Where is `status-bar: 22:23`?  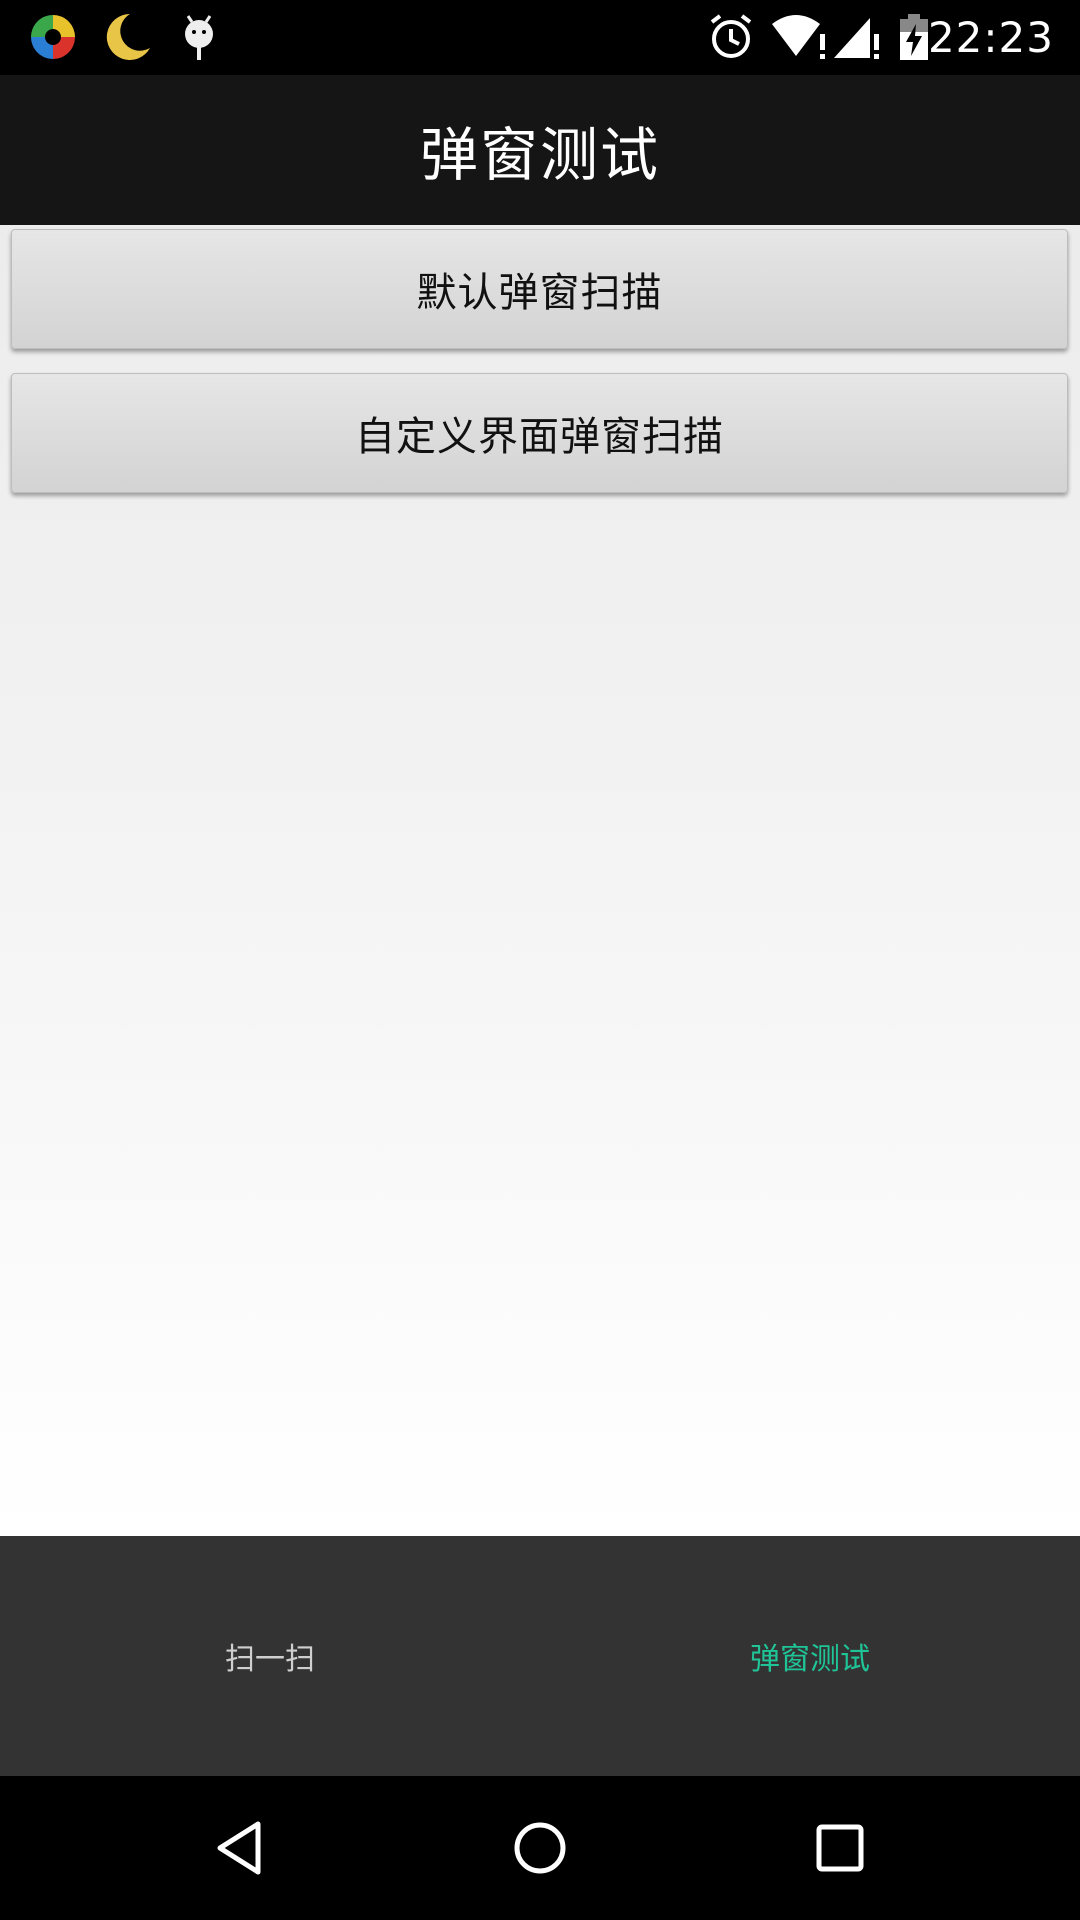
status-bar: 22:23 is located at coordinates (540, 37).